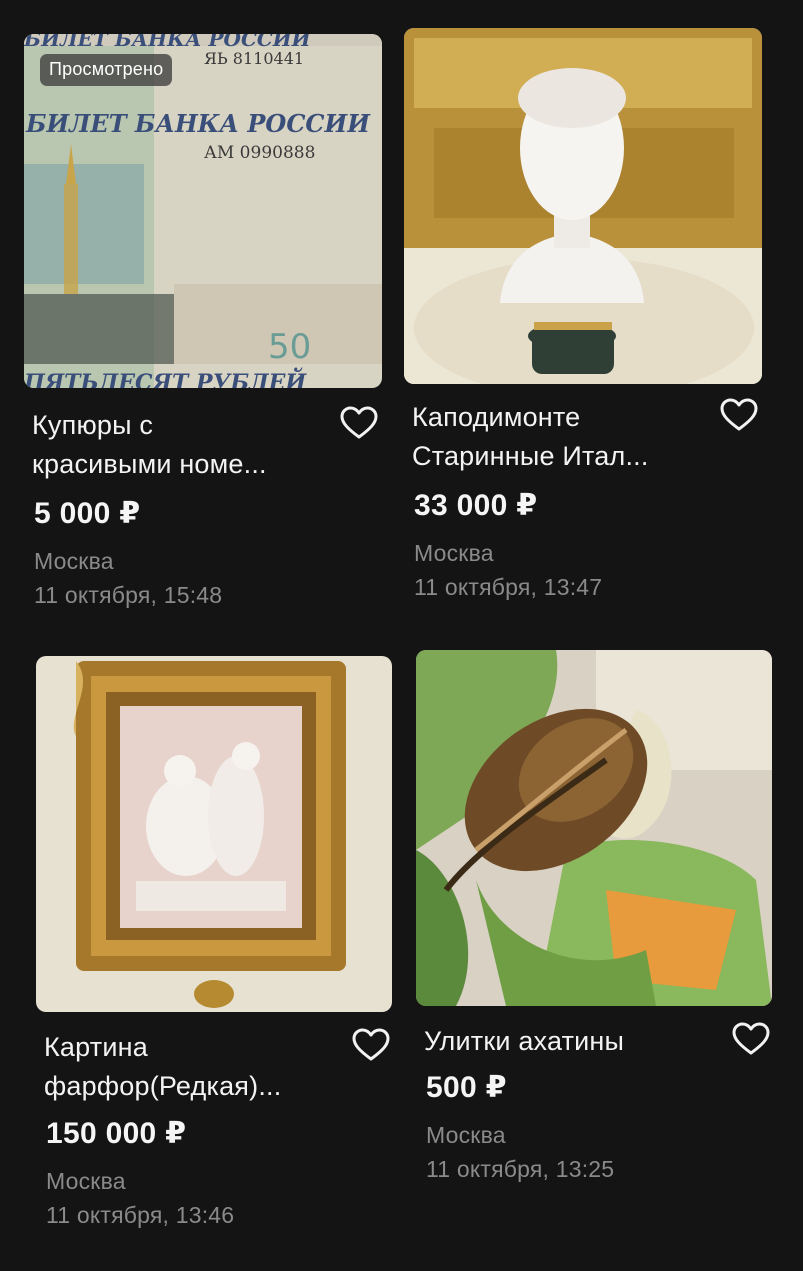  I want to click on listing-date: 11 октября, 13:47, so click(508, 587).